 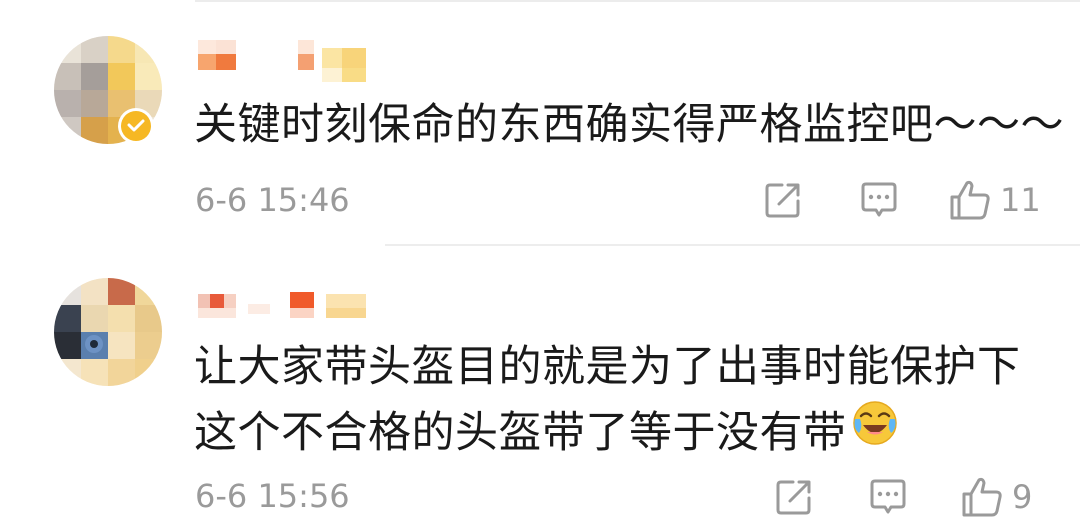 I want to click on comment-text: 关键时刻保命的东西确实得严格监控吧～～～, so click(x=629, y=125).